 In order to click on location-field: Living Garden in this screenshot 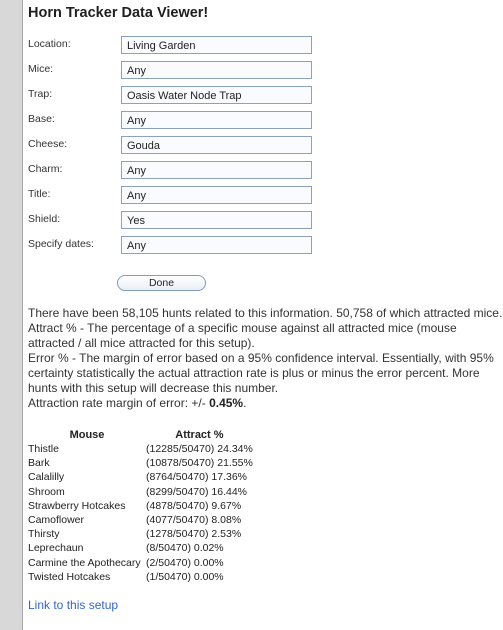, I will do `click(216, 45)`.